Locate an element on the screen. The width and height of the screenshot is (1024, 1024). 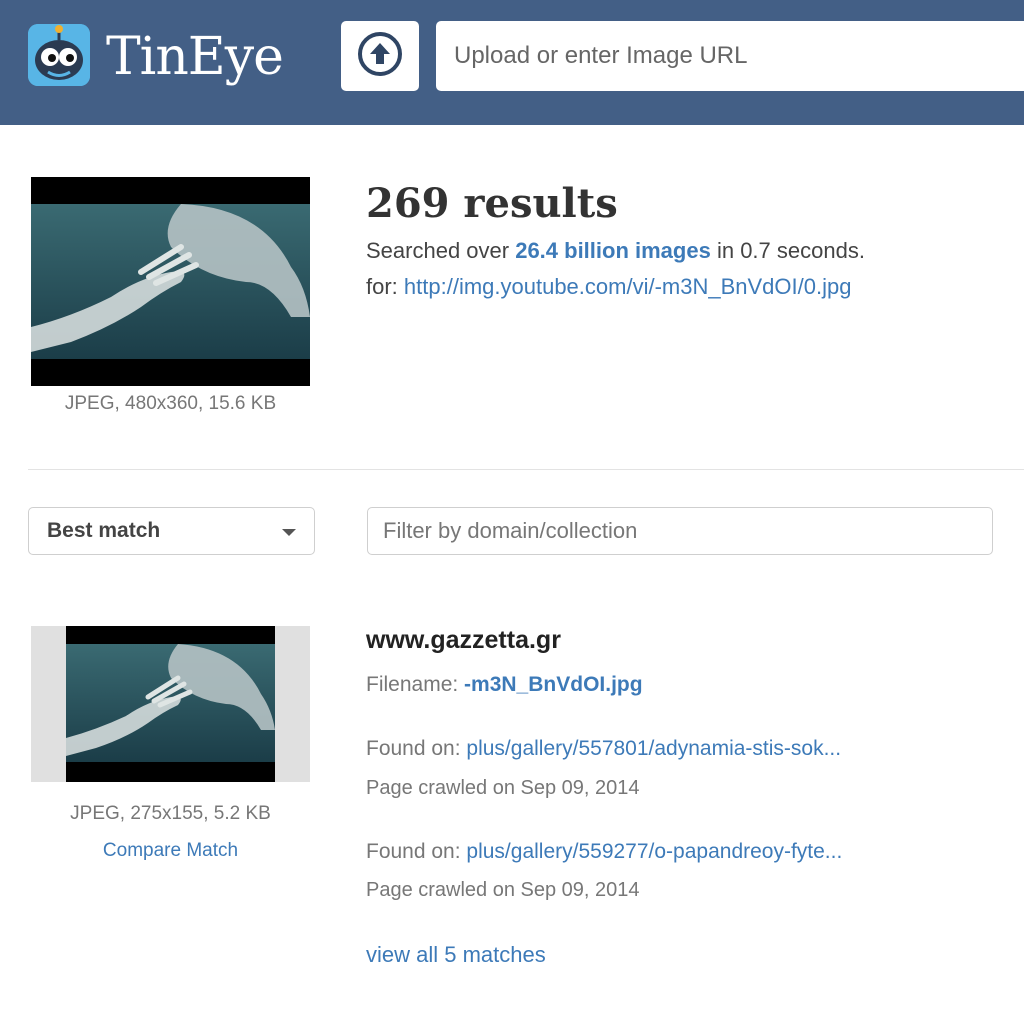
query-image is located at coordinates (170, 281).